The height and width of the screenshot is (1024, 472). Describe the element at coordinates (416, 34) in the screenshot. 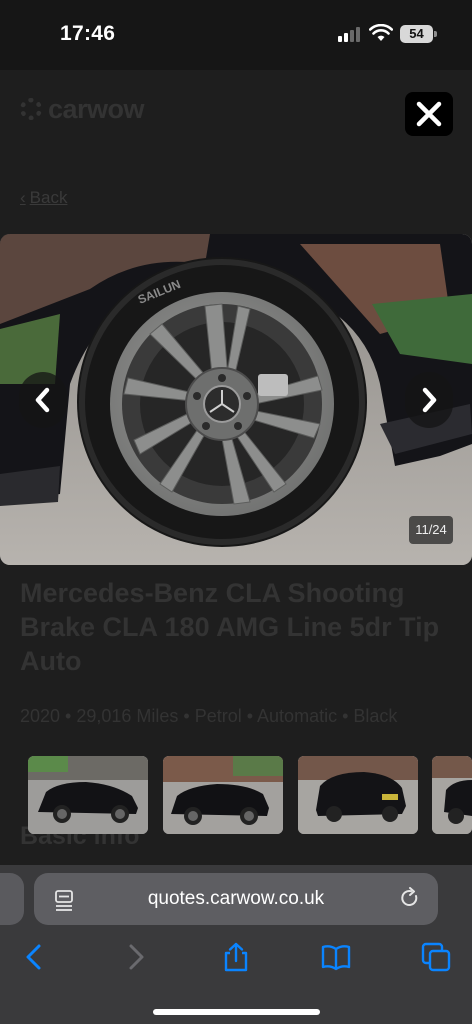

I see `battery-indicator: 54` at that location.